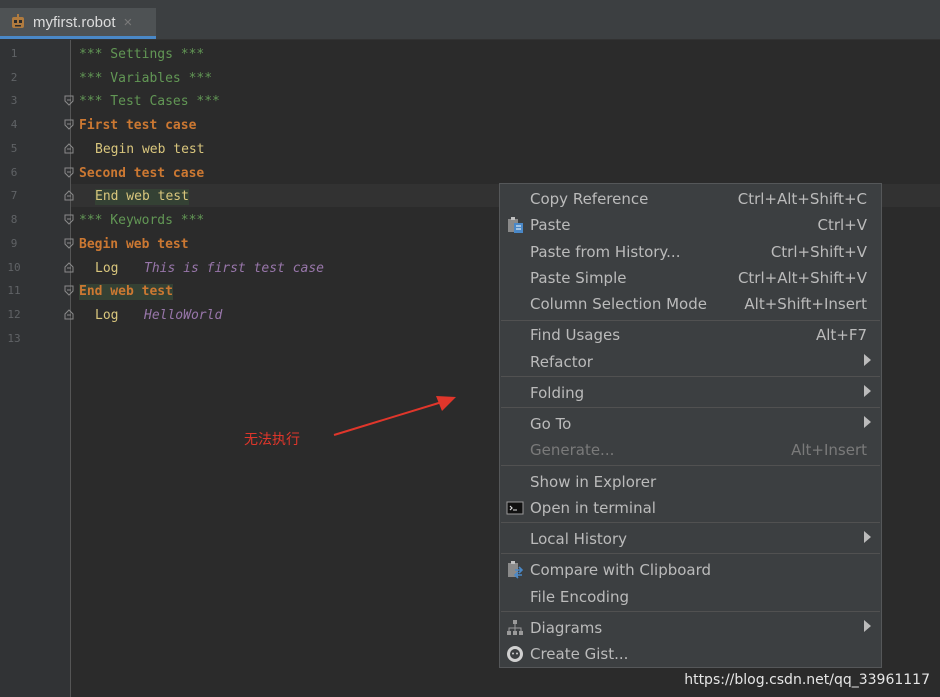 The height and width of the screenshot is (697, 940). Describe the element at coordinates (690, 450) in the screenshot. I see `menu-item-generate: Generate... Alt+Insert` at that location.